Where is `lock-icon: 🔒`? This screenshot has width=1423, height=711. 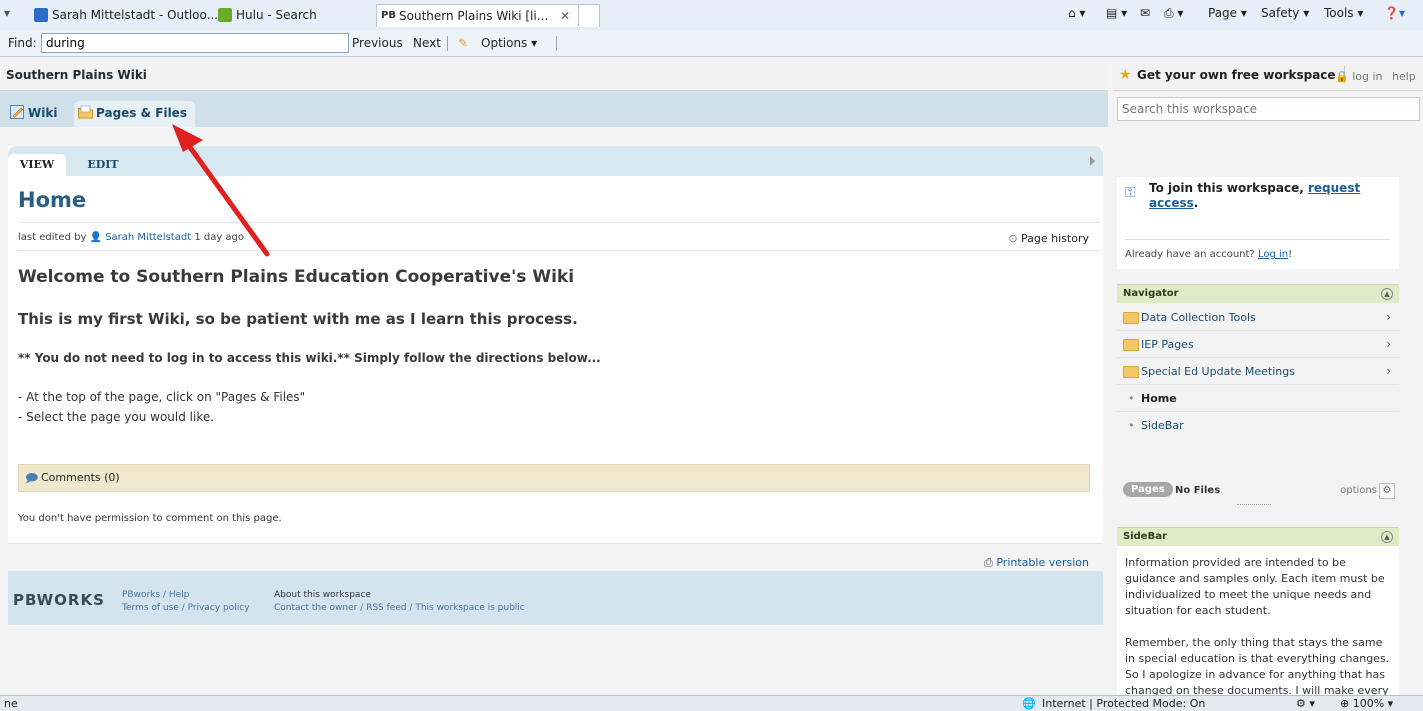
lock-icon: 🔒 is located at coordinates (1342, 76).